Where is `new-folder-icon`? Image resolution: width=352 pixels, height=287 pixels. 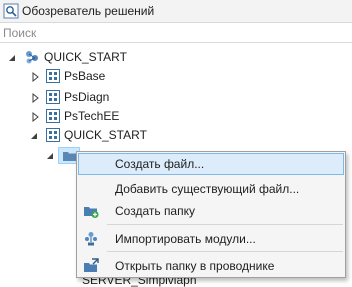 new-folder-icon is located at coordinates (91, 211).